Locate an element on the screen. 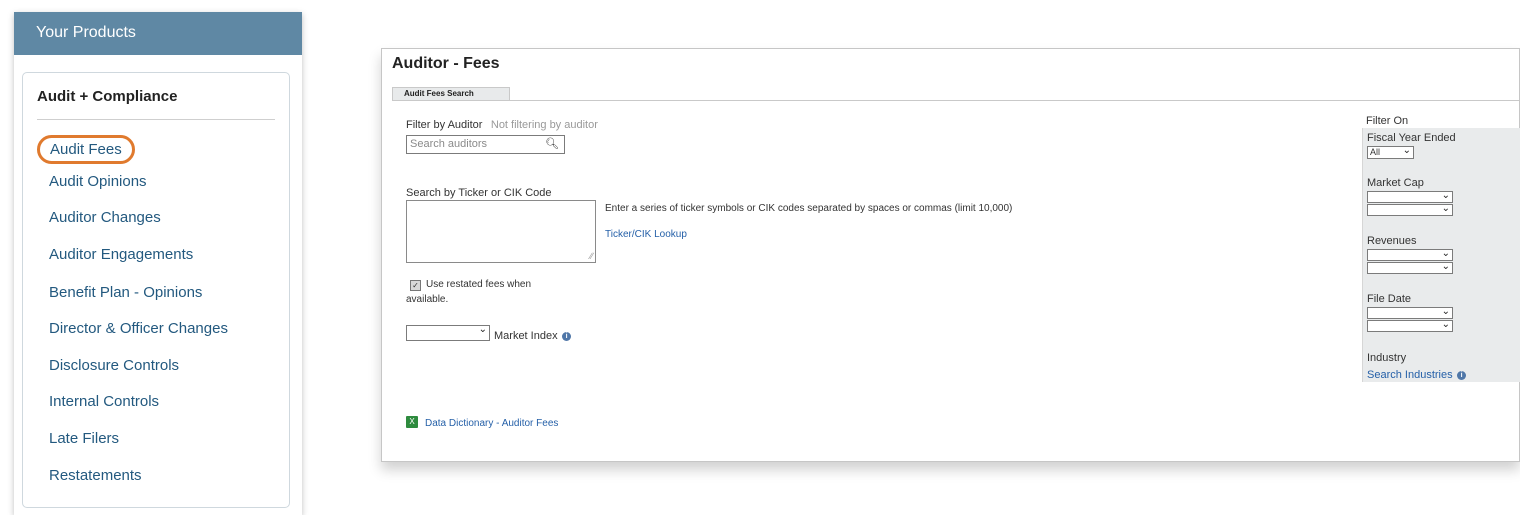  product-link-internal-controls: Internal Controls is located at coordinates (104, 401).